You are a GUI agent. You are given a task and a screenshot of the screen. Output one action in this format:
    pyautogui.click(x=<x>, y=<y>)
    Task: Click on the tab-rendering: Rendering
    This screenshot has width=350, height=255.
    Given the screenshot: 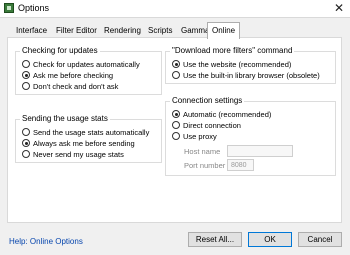 What is the action you would take?
    pyautogui.click(x=122, y=30)
    